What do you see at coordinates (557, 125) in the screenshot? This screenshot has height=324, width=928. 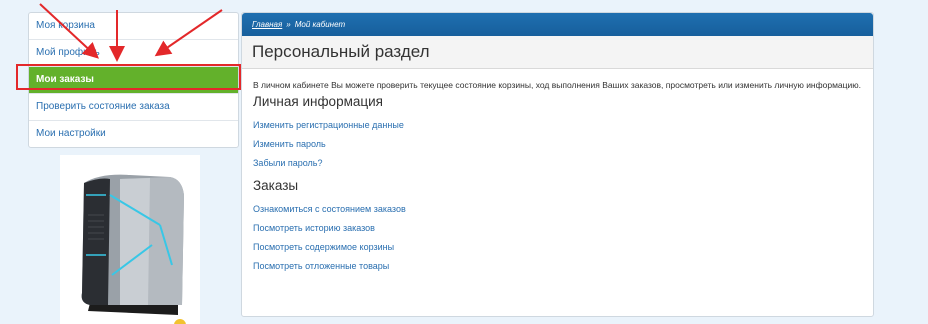 I see `edit-registration-link: Изменить регистрационные данные` at bounding box center [557, 125].